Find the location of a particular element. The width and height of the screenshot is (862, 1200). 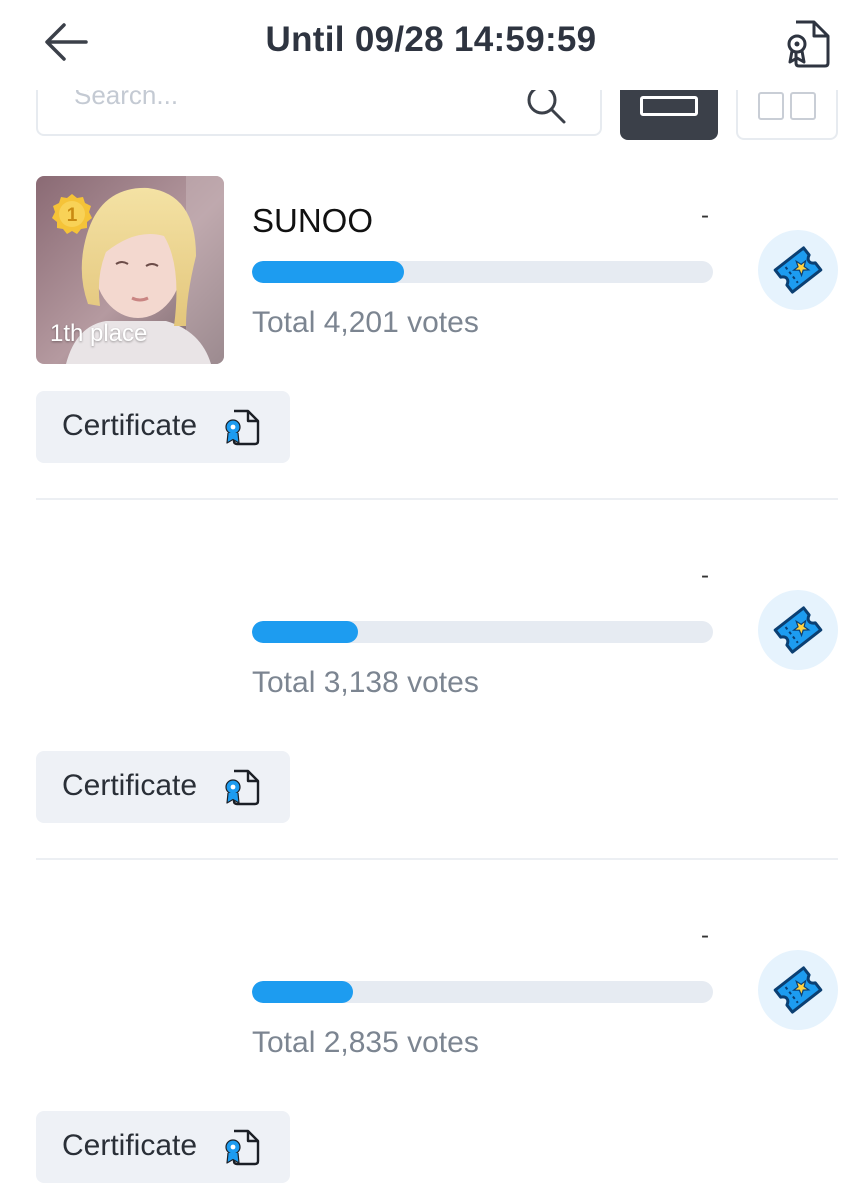

vote-total: Total 3,138 votes is located at coordinates (365, 682).